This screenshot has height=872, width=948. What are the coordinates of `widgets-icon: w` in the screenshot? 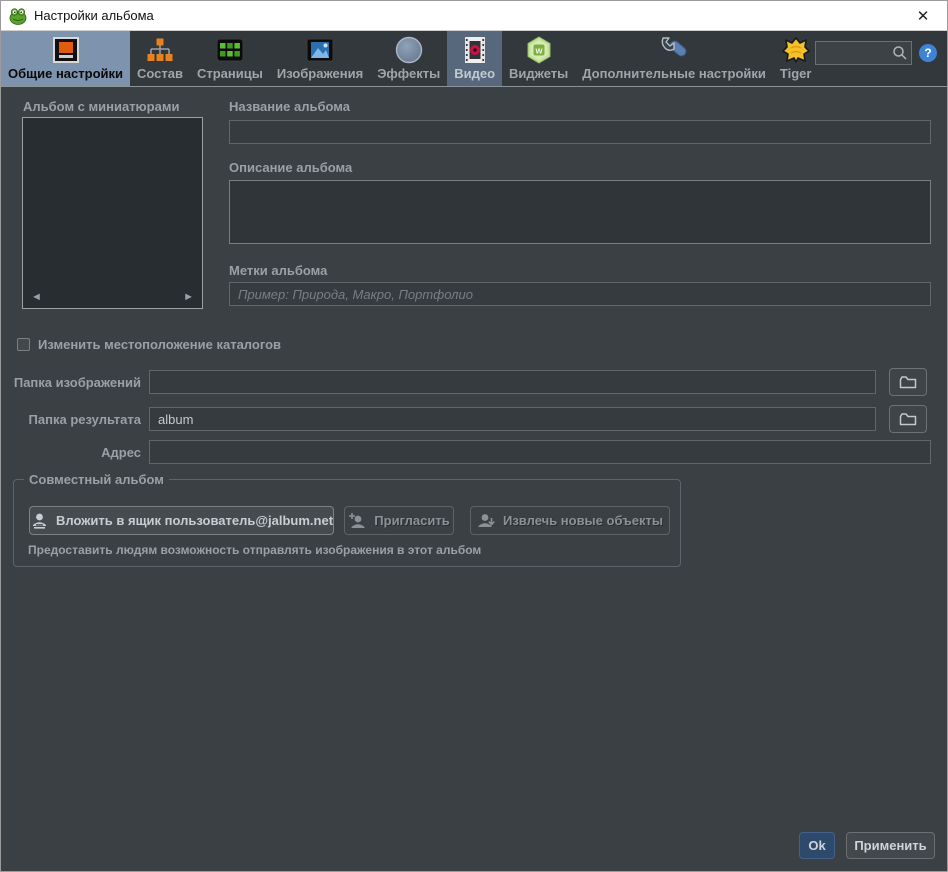 It's located at (539, 50).